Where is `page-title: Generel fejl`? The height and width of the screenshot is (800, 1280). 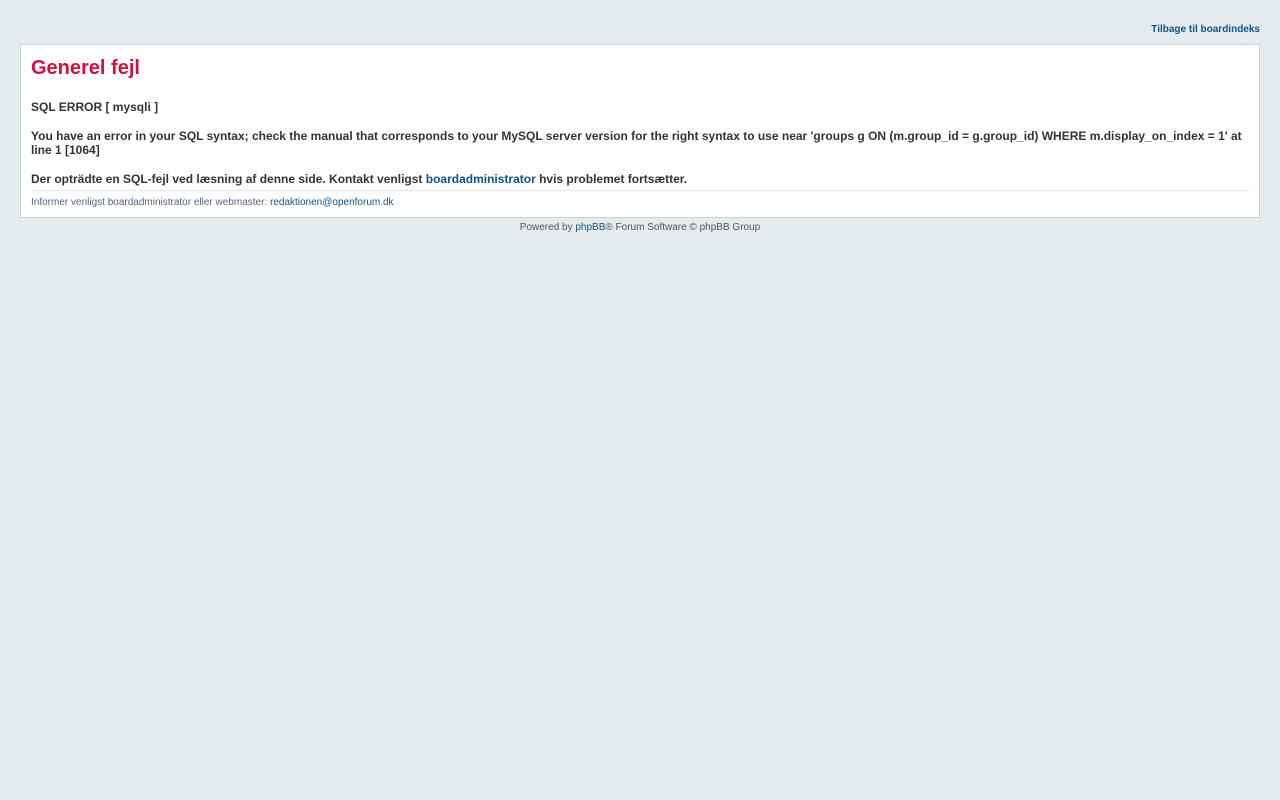 page-title: Generel fejl is located at coordinates (85, 68).